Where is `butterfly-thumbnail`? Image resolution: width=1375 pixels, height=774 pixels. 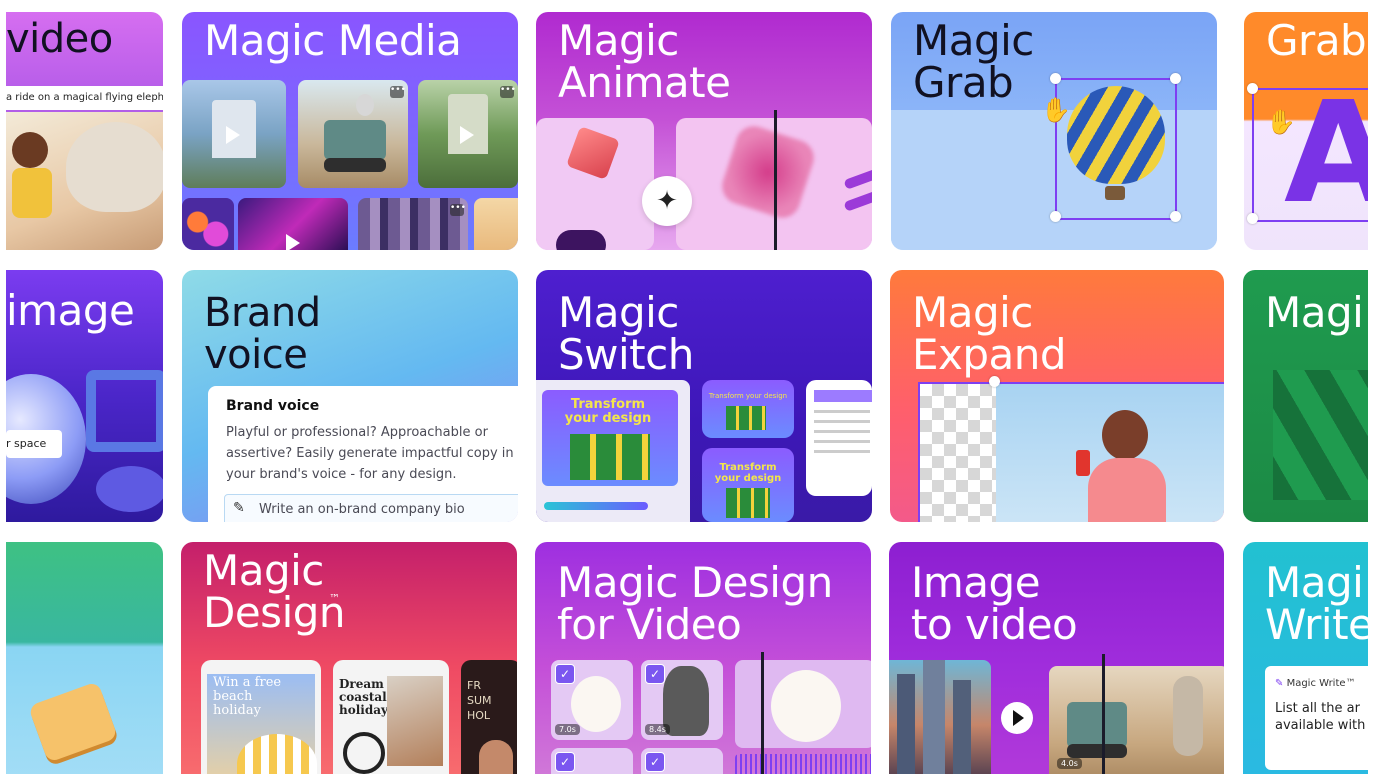
butterfly-thumbnail is located at coordinates (293, 224).